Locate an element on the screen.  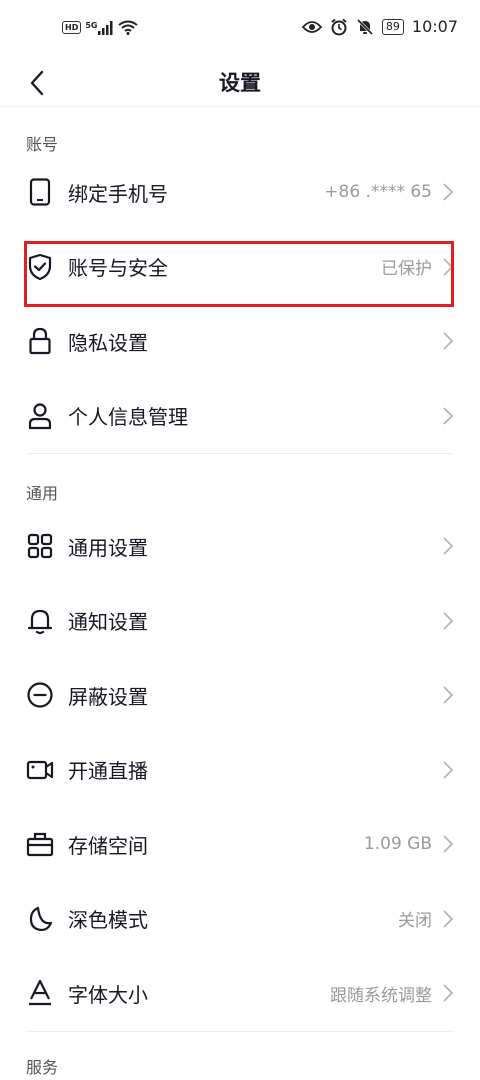
row-dark-mode: 深色模式 关闭 is located at coordinates (240, 919).